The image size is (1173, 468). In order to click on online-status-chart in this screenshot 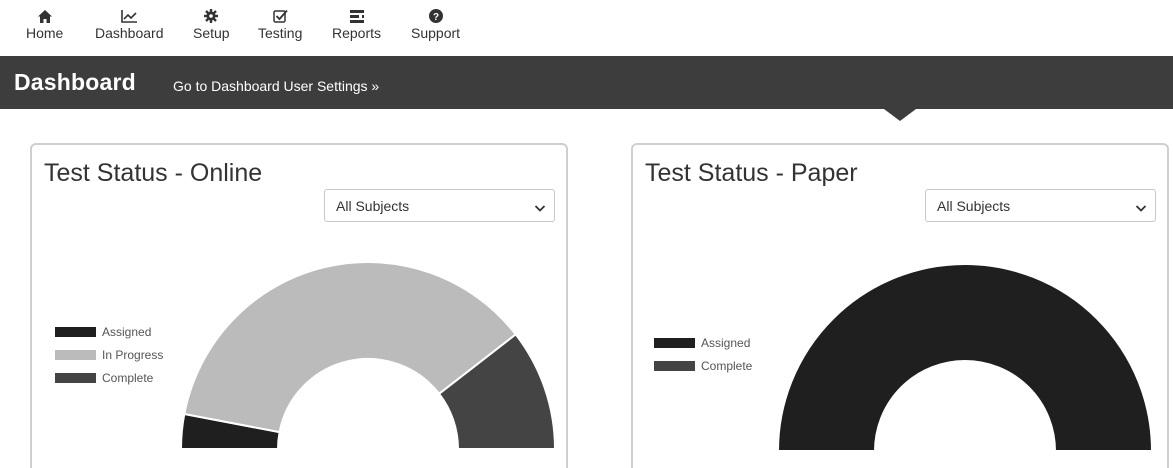, I will do `click(368, 355)`.